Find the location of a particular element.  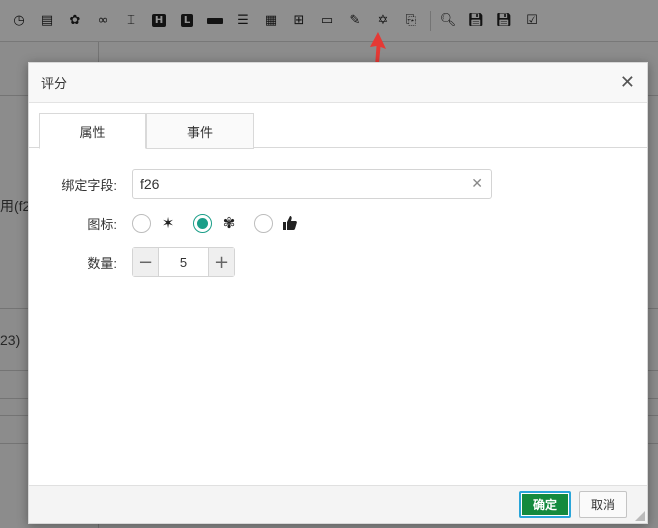

star-of-david-icon: ✶ is located at coordinates (168, 223).